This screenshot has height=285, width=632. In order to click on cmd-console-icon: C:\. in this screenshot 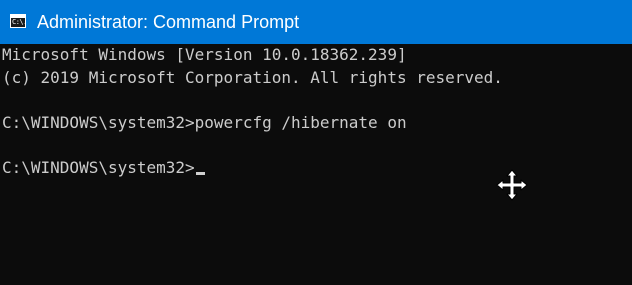, I will do `click(18, 21)`.